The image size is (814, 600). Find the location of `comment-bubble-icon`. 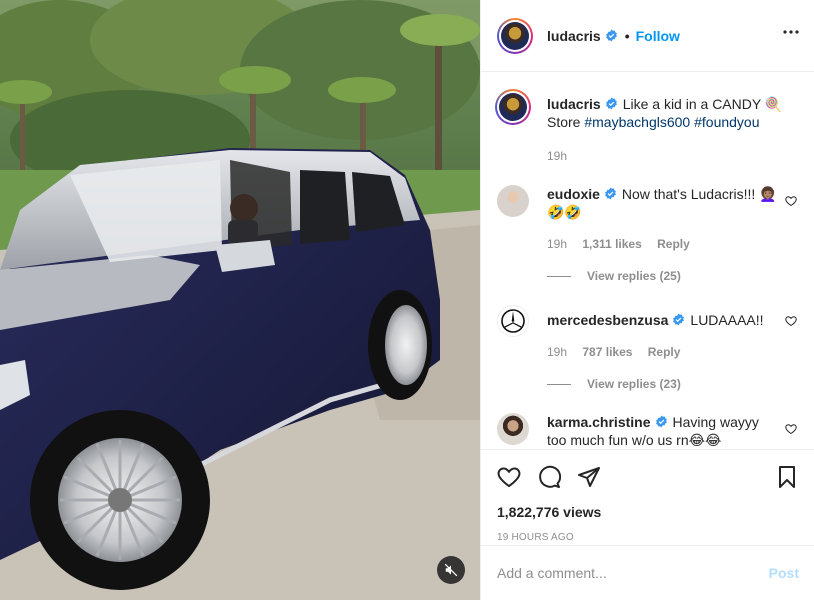

comment-bubble-icon is located at coordinates (550, 476).